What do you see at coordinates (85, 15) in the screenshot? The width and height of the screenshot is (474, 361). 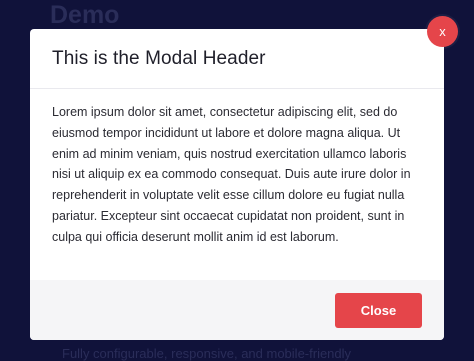 I see `background-page-title: Demo` at bounding box center [85, 15].